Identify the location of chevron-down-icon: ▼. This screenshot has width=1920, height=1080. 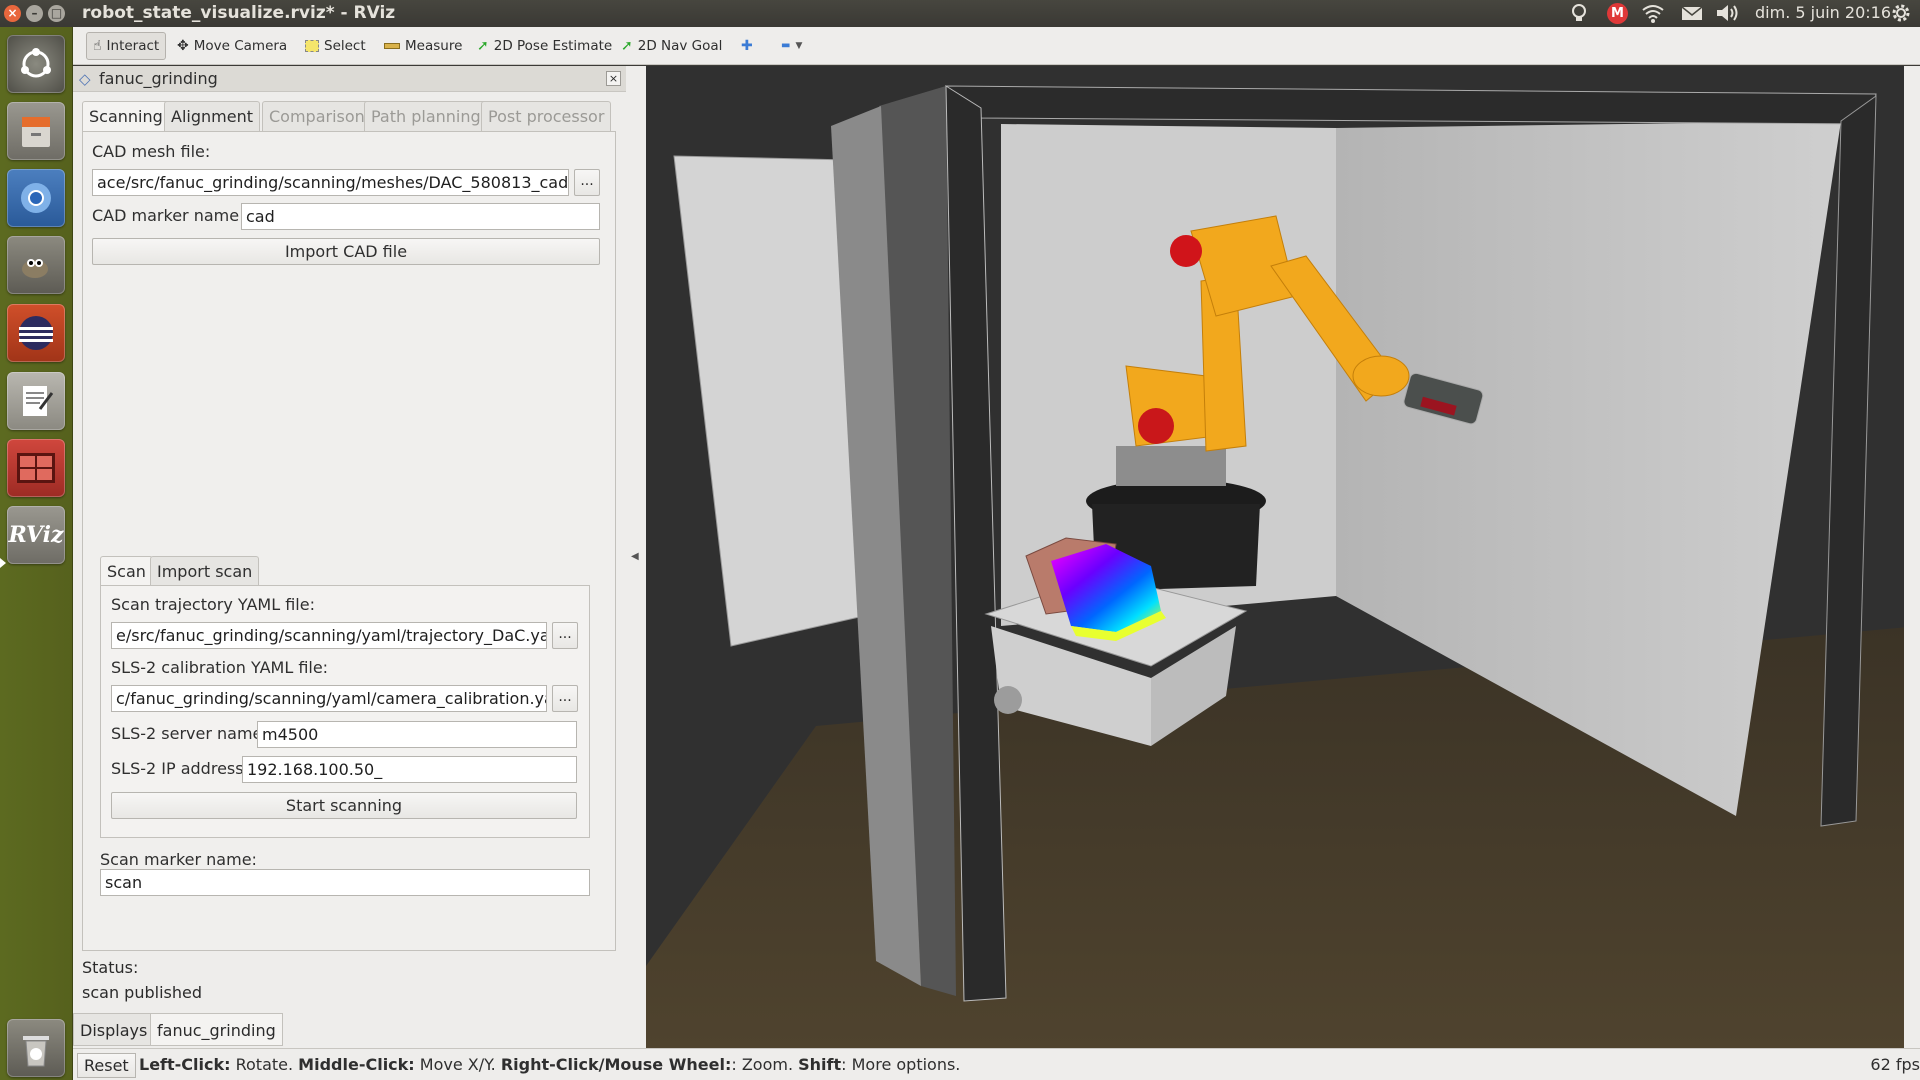
(798, 46).